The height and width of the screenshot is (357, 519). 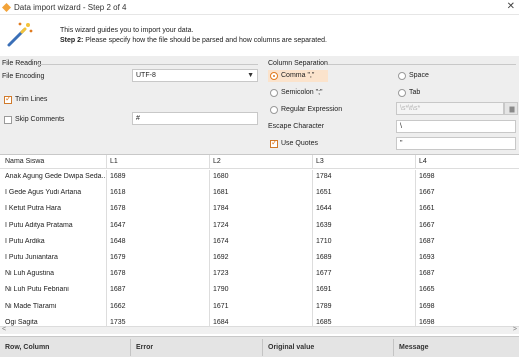 I want to click on semicolon-label: Semicolon ";", so click(x=302, y=92).